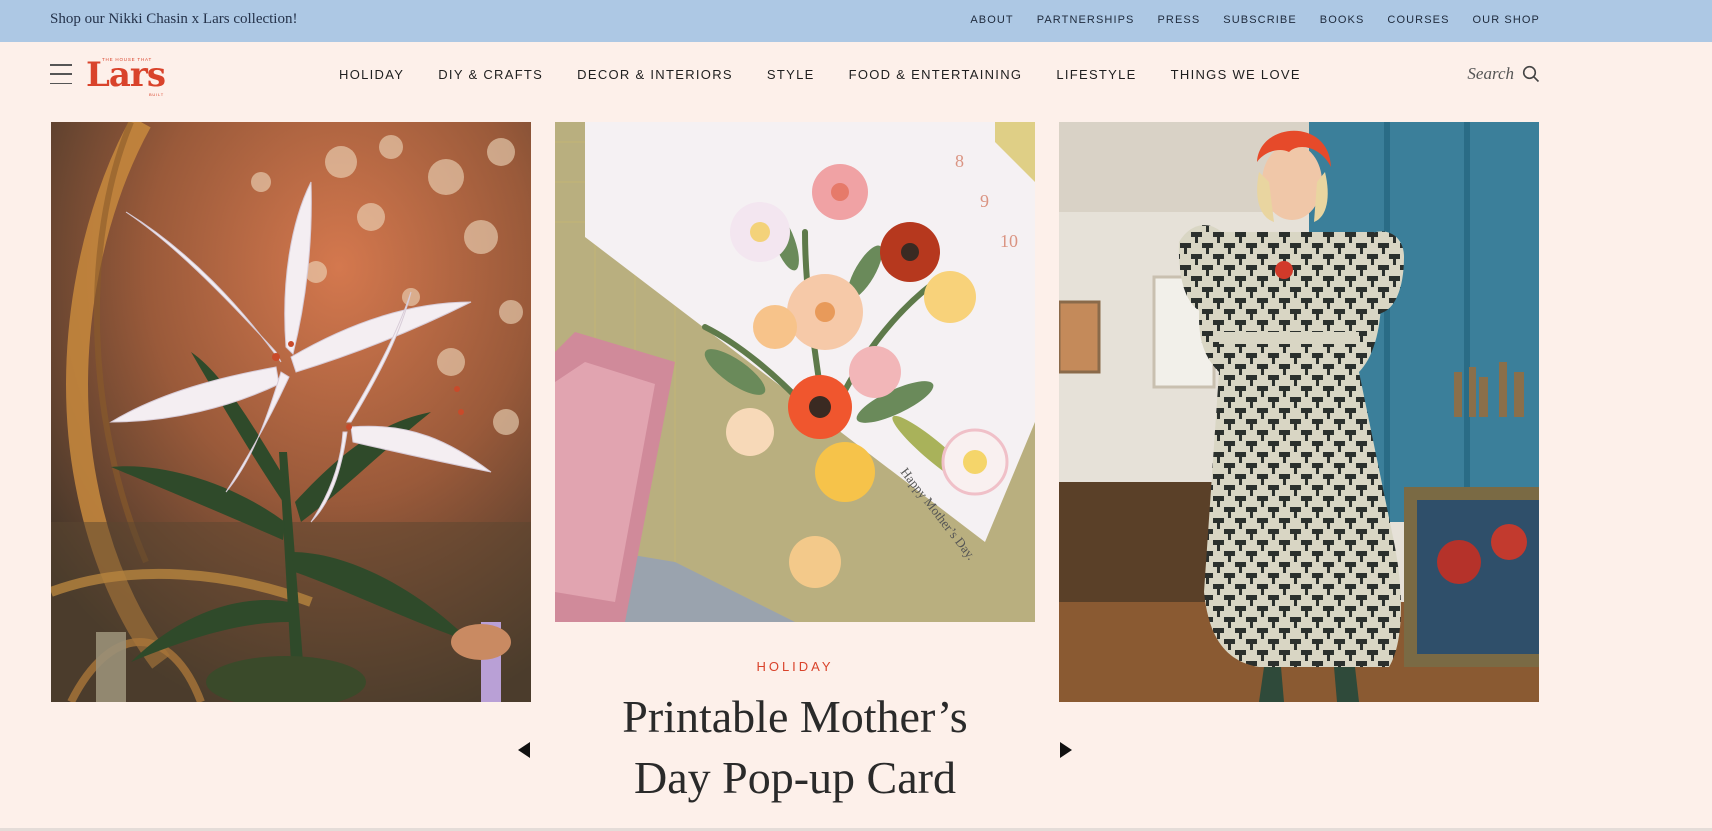 The width and height of the screenshot is (1712, 831). I want to click on hamburger-menu-icon, so click(61, 74).